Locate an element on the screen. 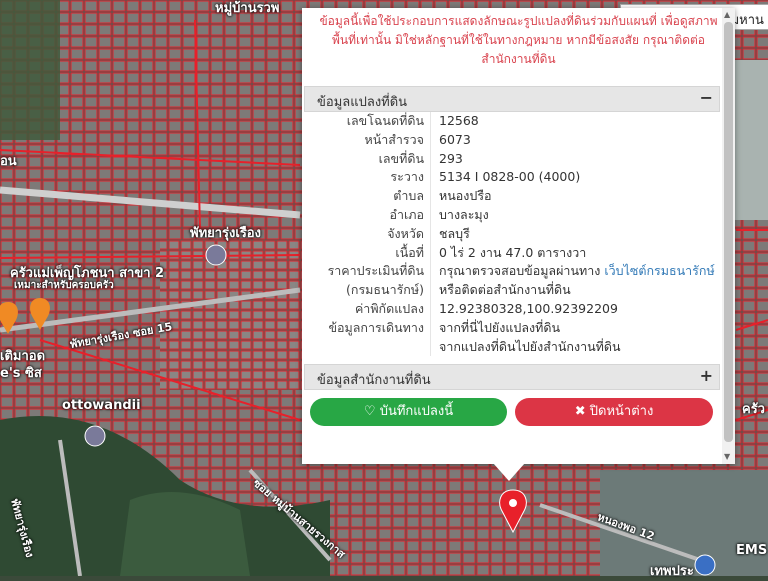 The height and width of the screenshot is (581, 768). table-row: ตำบล หนองปรือ is located at coordinates (512, 196).